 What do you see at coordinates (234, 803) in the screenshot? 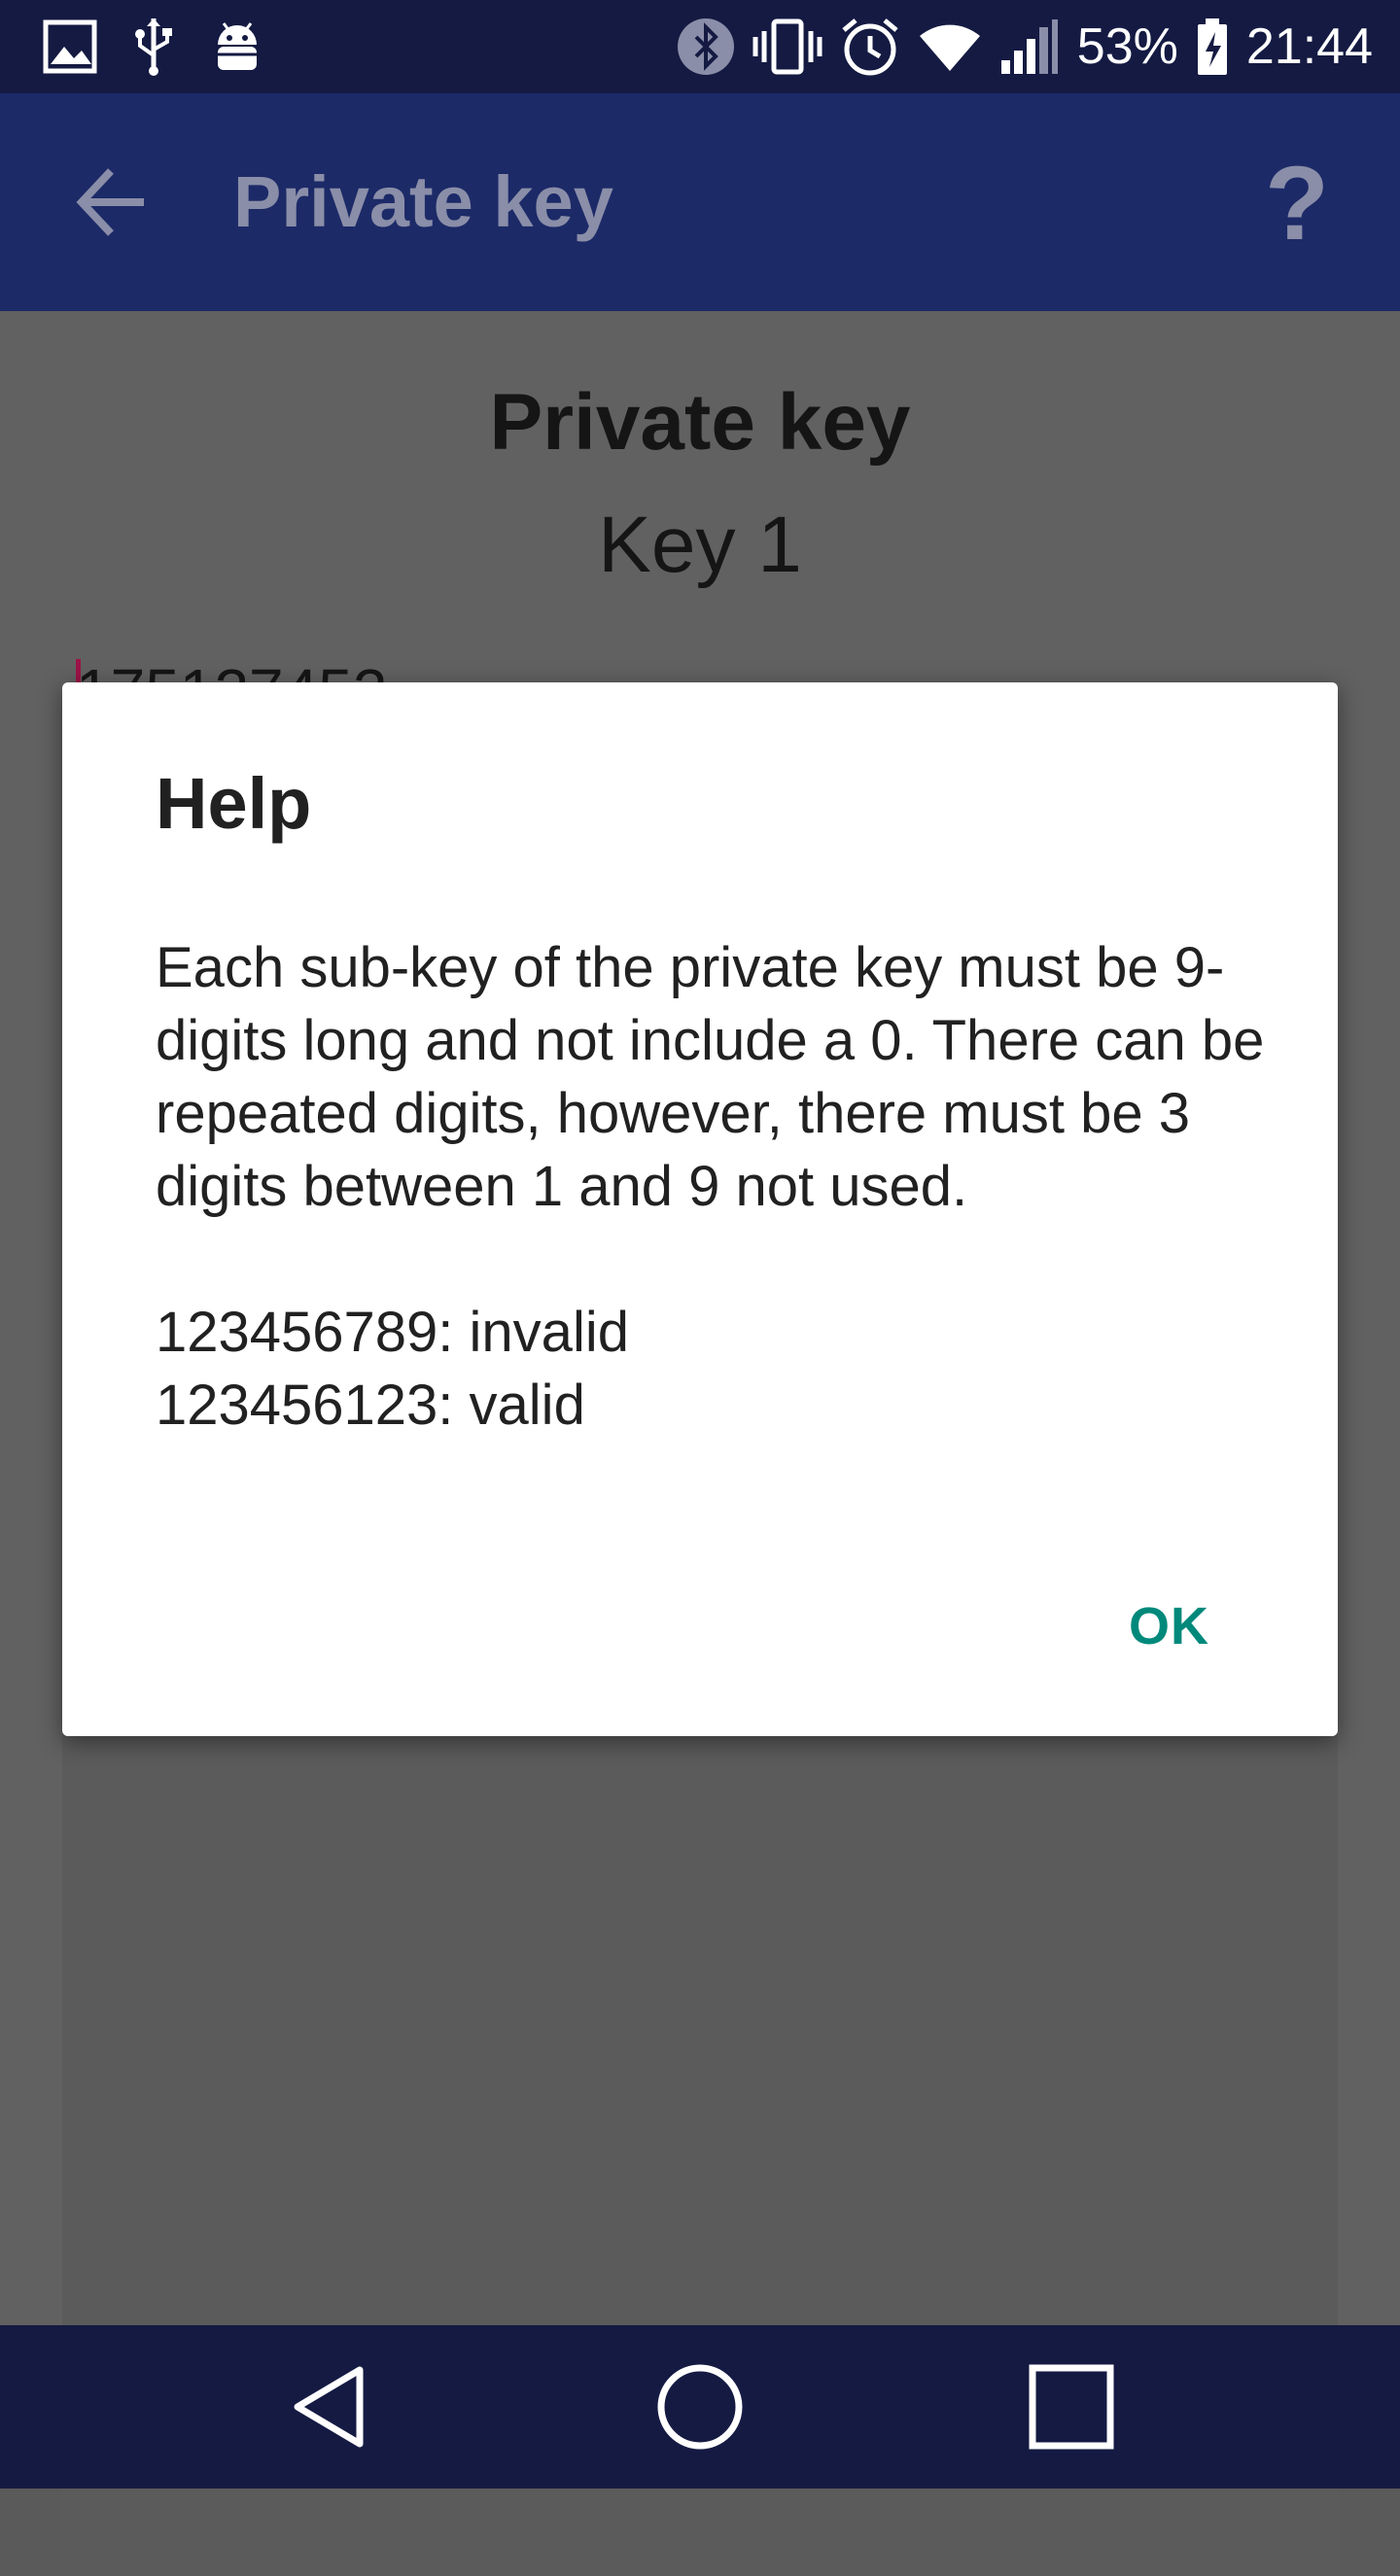
I see `dialog-title: Help` at bounding box center [234, 803].